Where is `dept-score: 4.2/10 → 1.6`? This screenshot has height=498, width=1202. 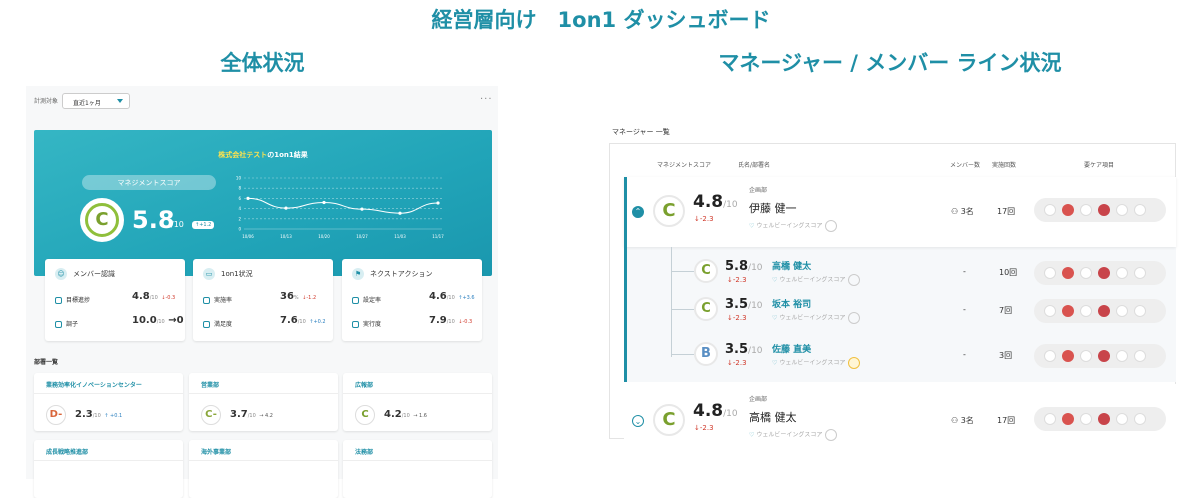
dept-score: 4.2/10 → 1.6 is located at coordinates (405, 414).